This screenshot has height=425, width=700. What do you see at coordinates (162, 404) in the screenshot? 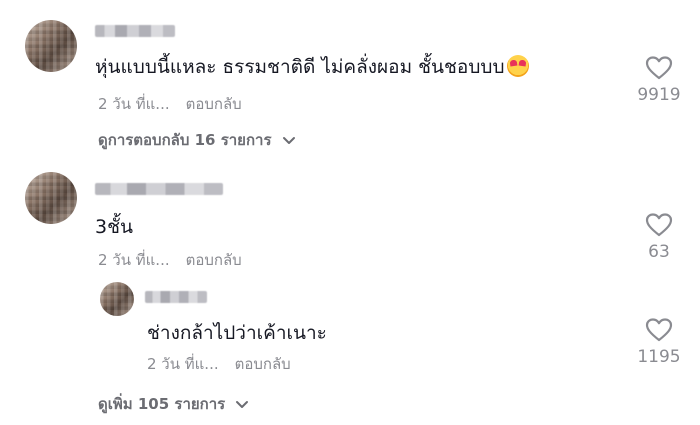
I see `view-more-label: ดูเพิ่ม 105 รายการ` at bounding box center [162, 404].